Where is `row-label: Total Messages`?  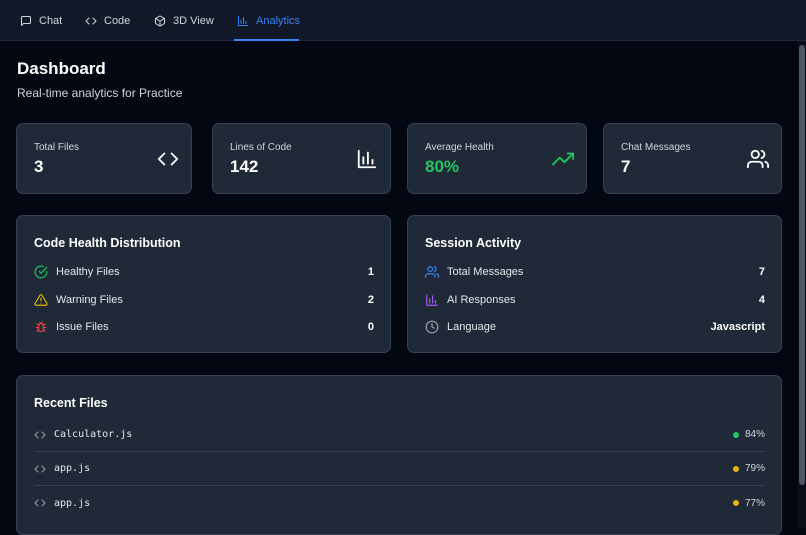 row-label: Total Messages is located at coordinates (485, 272).